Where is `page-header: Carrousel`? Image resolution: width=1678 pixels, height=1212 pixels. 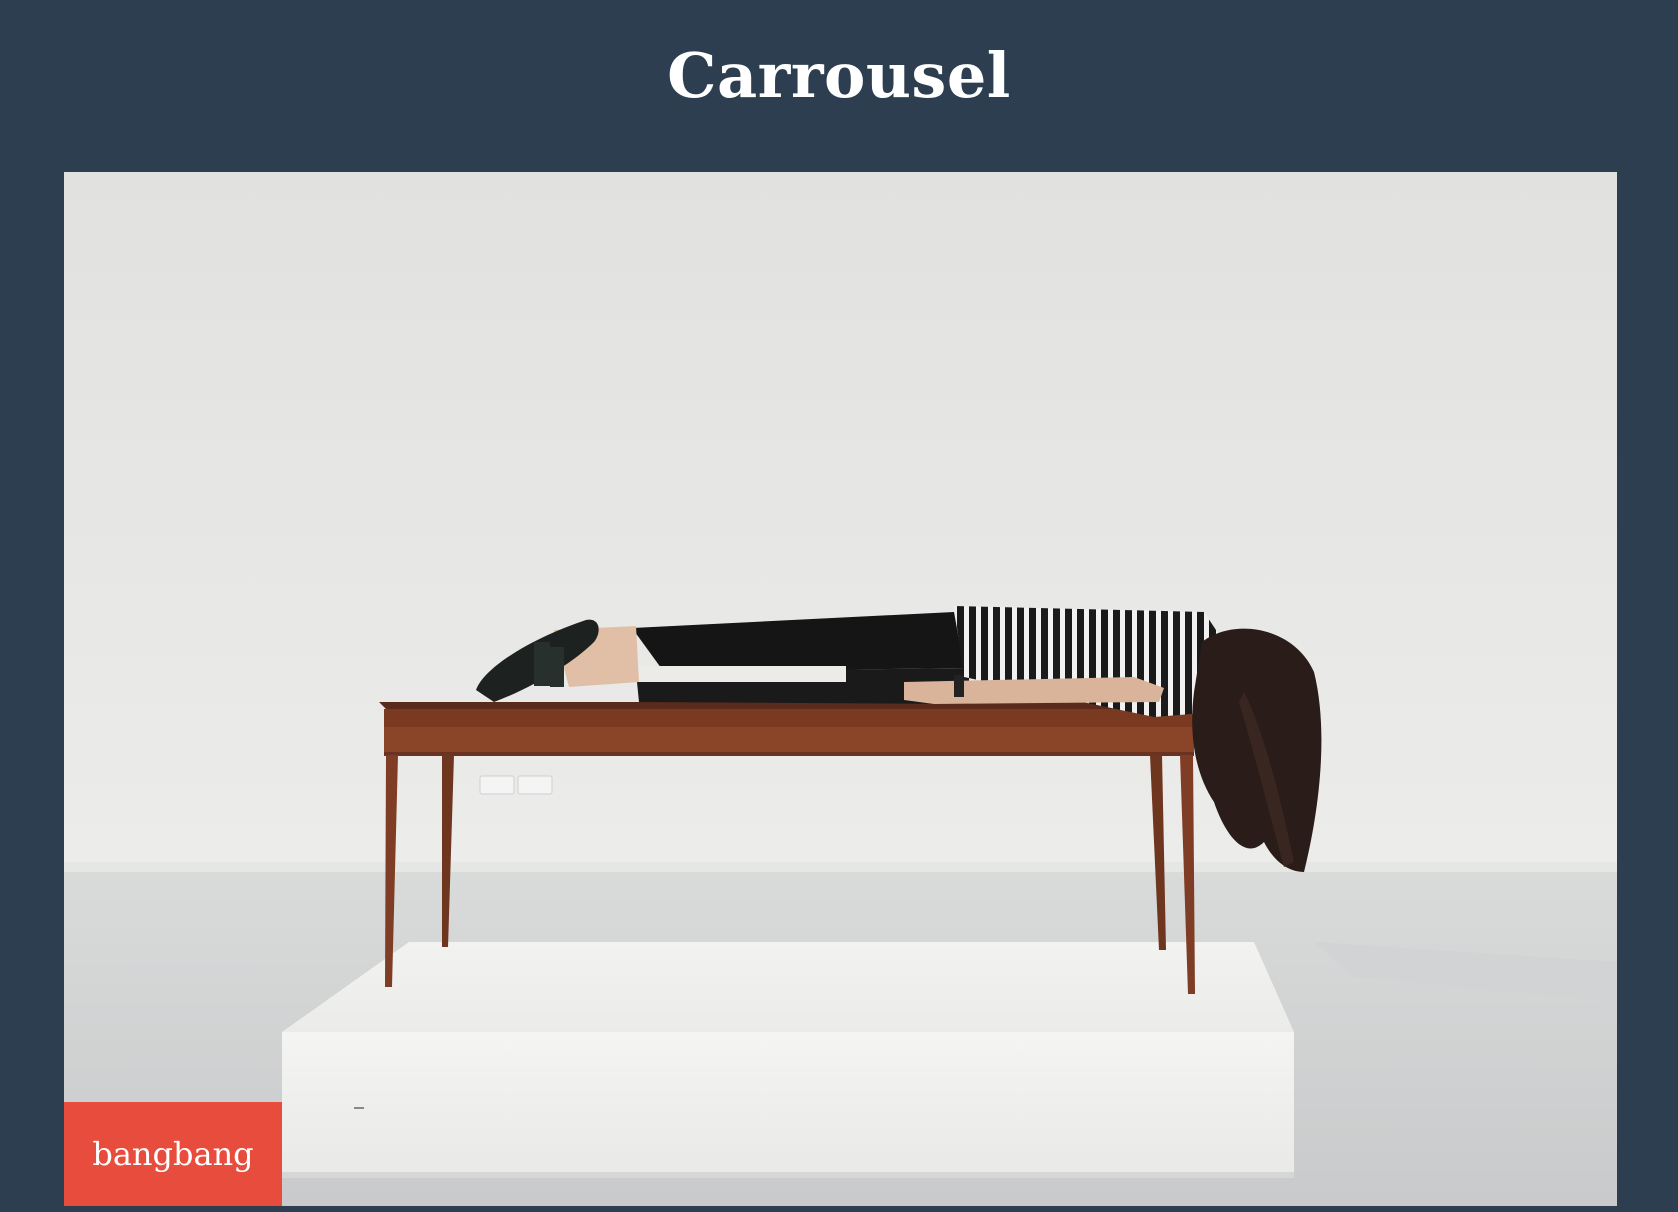
page-header: Carrousel is located at coordinates (839, 75).